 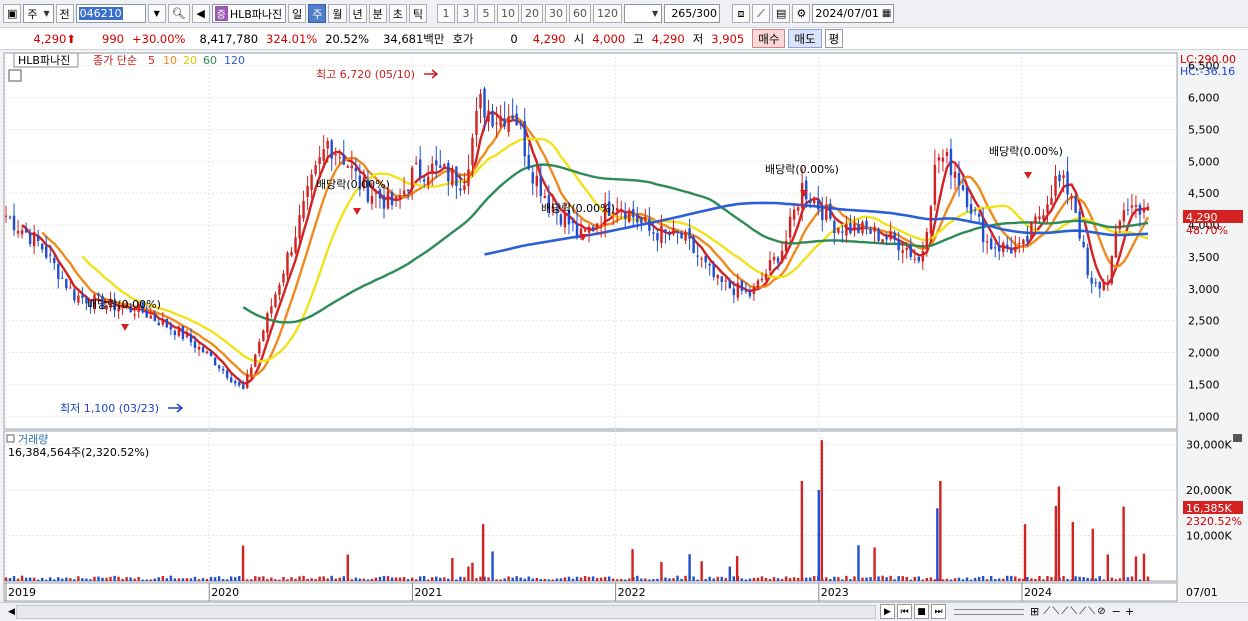 What do you see at coordinates (834, 38) in the screenshot?
I see `average-button: 평` at bounding box center [834, 38].